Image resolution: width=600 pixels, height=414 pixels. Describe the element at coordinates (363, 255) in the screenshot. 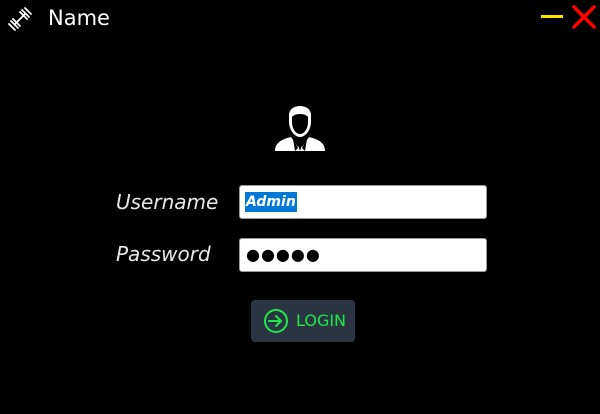

I see `password-input: ●●●●●` at that location.